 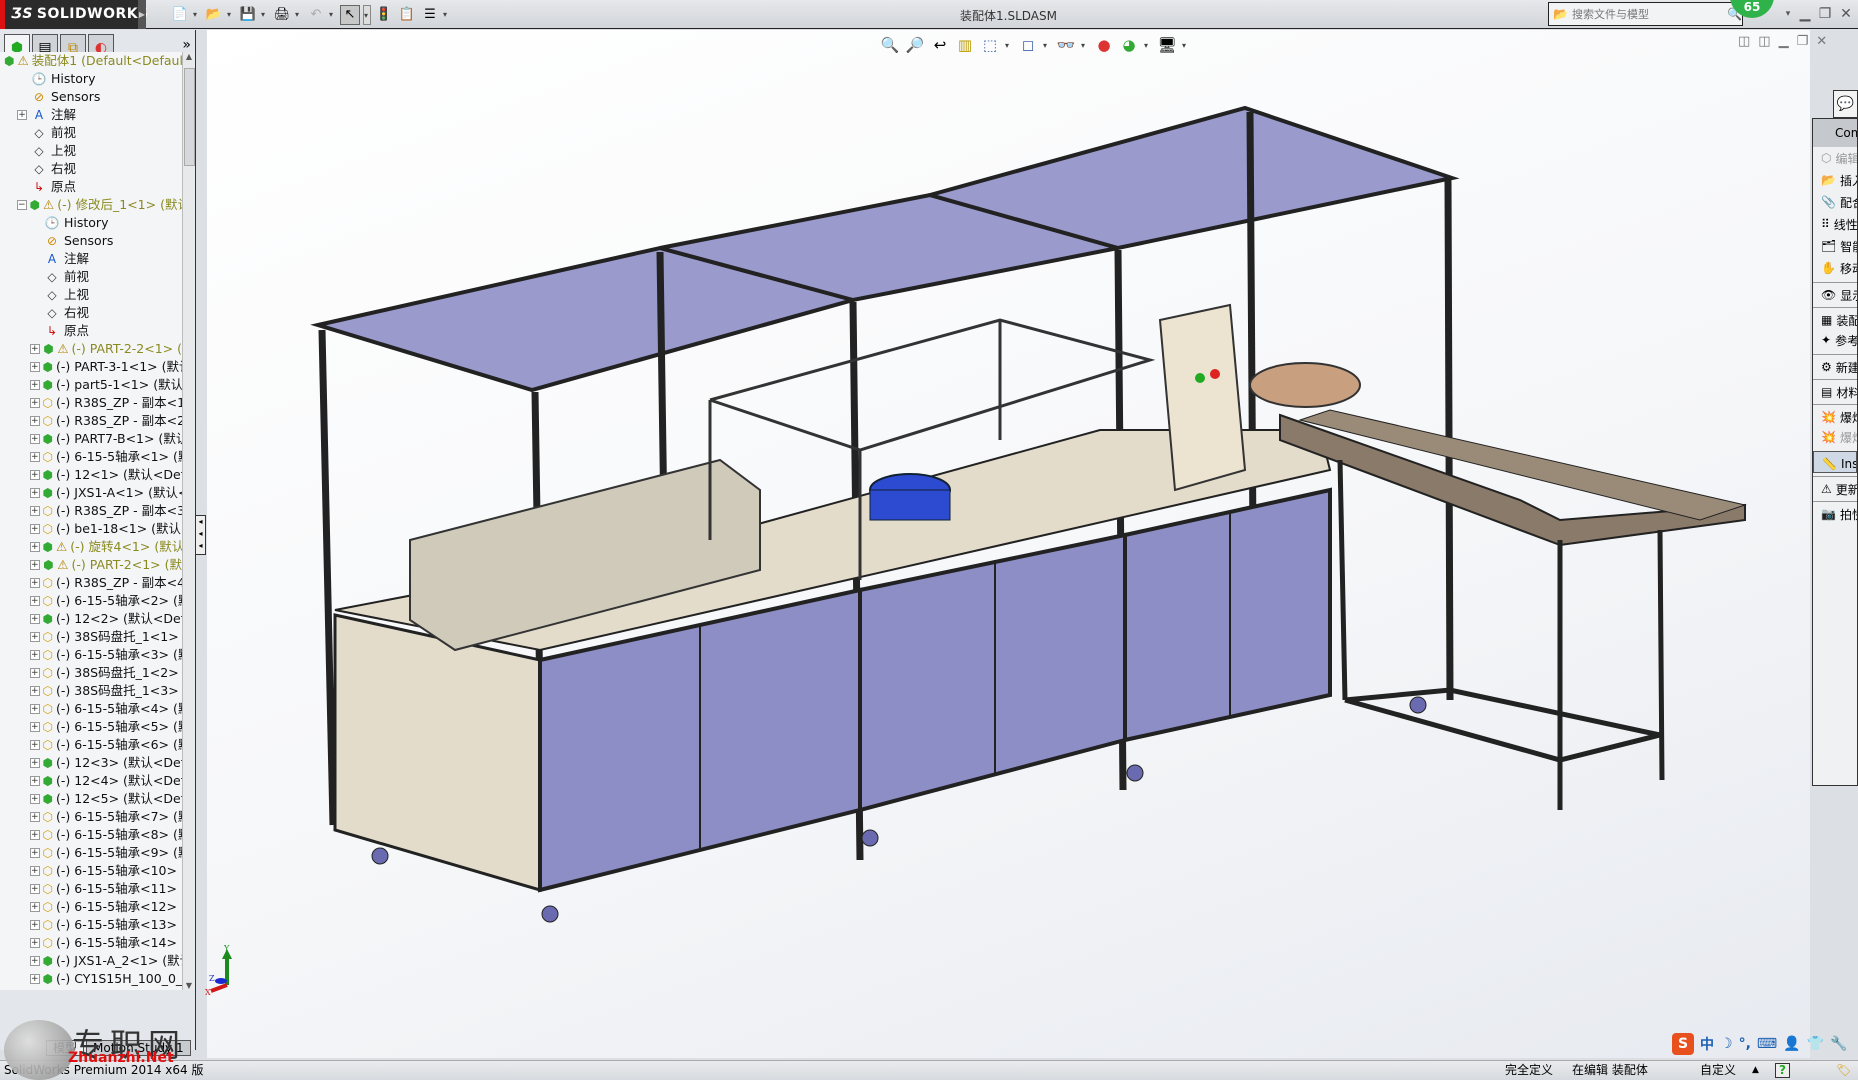 What do you see at coordinates (91, 439) in the screenshot?
I see `tree-item: + ⬢ (-) PART7-B<1> (默认` at bounding box center [91, 439].